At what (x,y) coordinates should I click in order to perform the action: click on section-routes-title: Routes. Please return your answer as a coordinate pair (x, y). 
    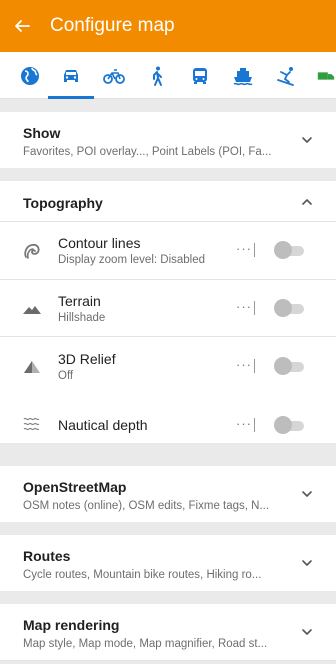
    Looking at the image, I should click on (47, 556).